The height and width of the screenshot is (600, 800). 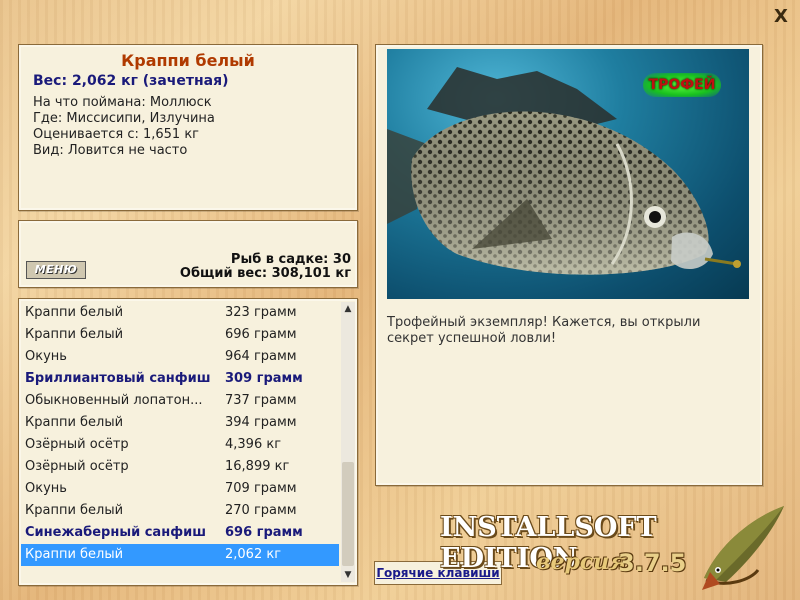 I want to click on list-item: Бриллиантовый санфиш 309 грамм, so click(x=180, y=379).